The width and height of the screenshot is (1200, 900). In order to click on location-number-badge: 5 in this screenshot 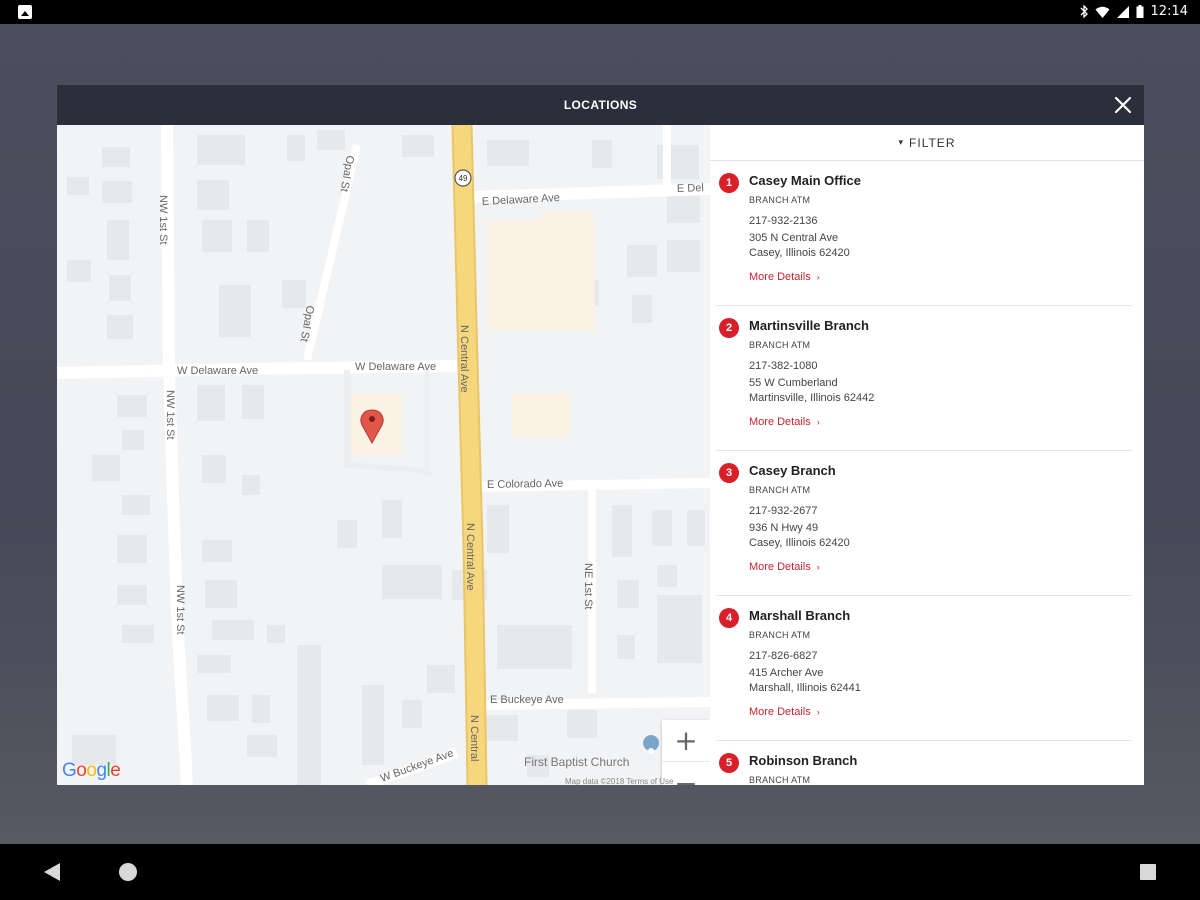, I will do `click(729, 763)`.